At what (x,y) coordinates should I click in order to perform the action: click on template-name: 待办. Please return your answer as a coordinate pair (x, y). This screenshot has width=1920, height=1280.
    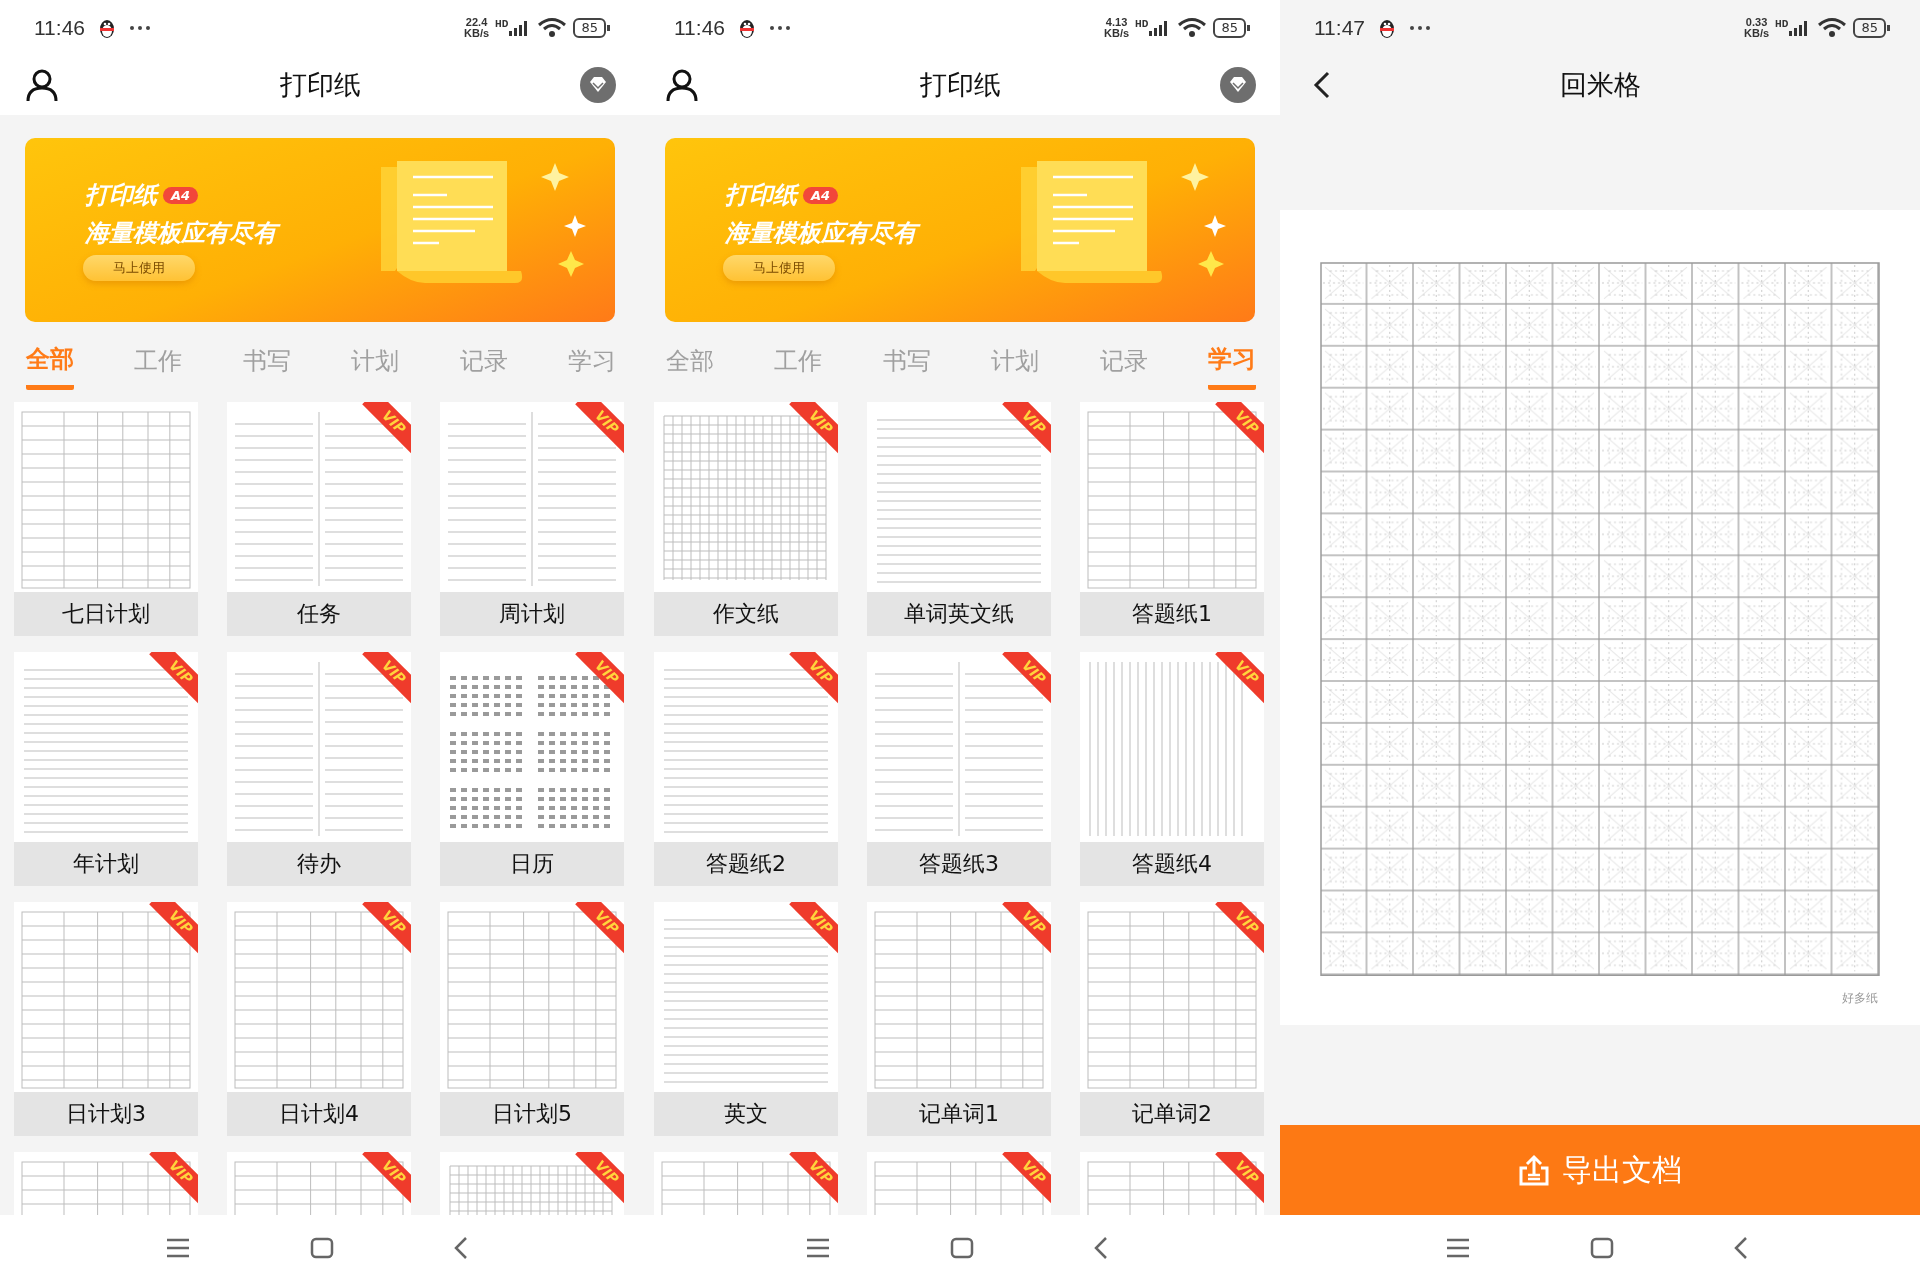
    Looking at the image, I should click on (319, 864).